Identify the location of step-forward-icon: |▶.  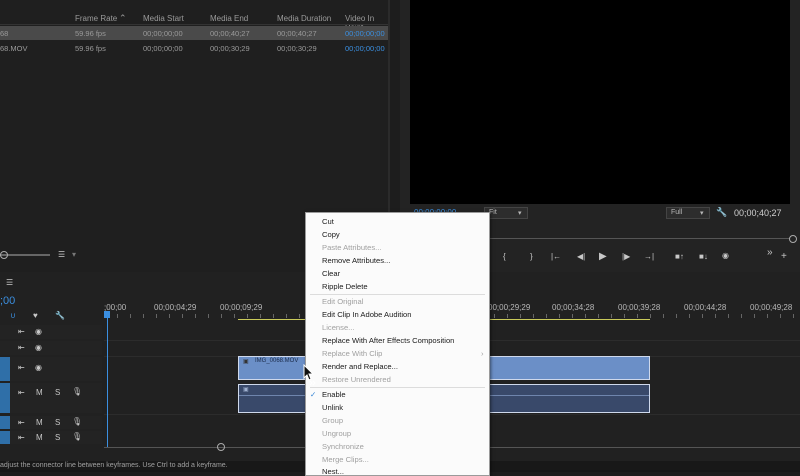
(626, 256).